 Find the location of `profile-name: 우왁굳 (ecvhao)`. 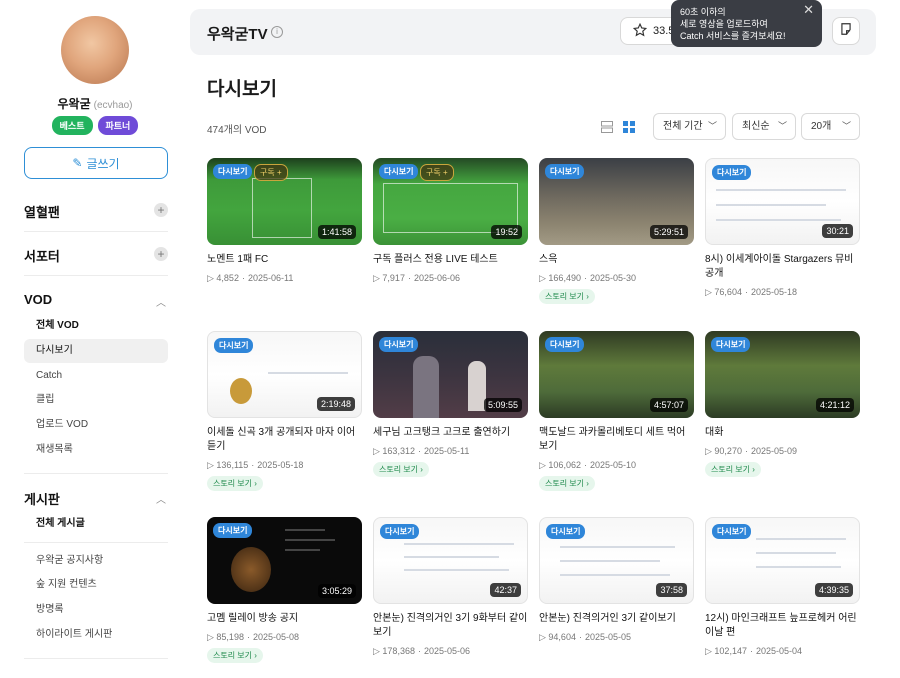

profile-name: 우왁굳 (ecvhao) is located at coordinates (95, 103).